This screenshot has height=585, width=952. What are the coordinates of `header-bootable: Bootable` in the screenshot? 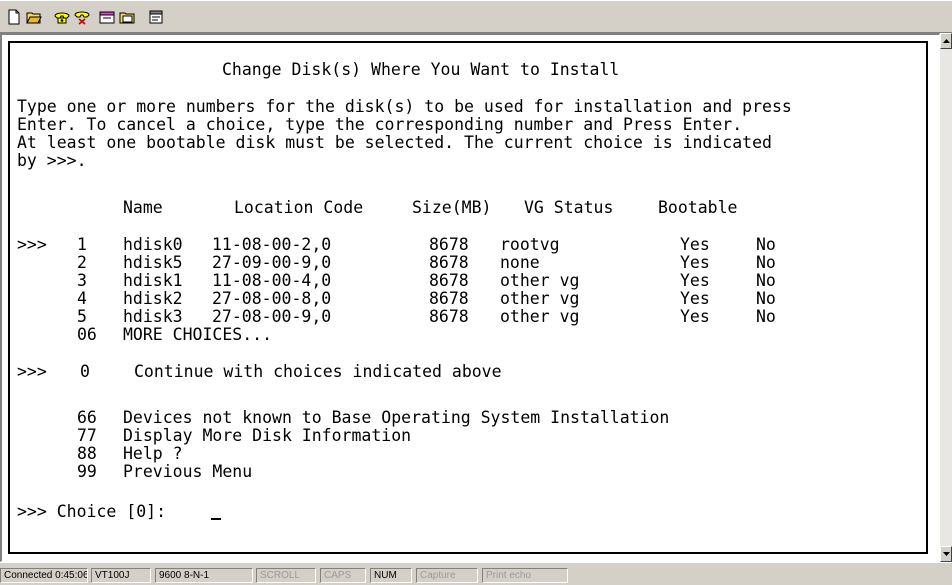 It's located at (698, 207).